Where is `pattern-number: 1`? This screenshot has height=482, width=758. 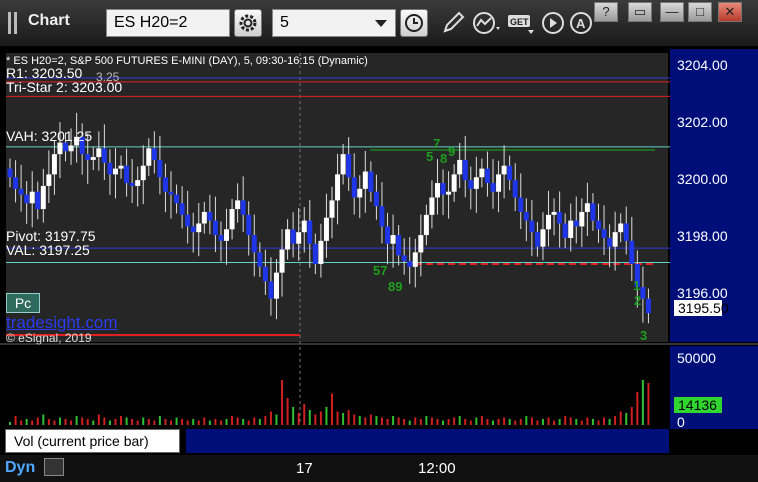
pattern-number: 1 is located at coordinates (637, 285).